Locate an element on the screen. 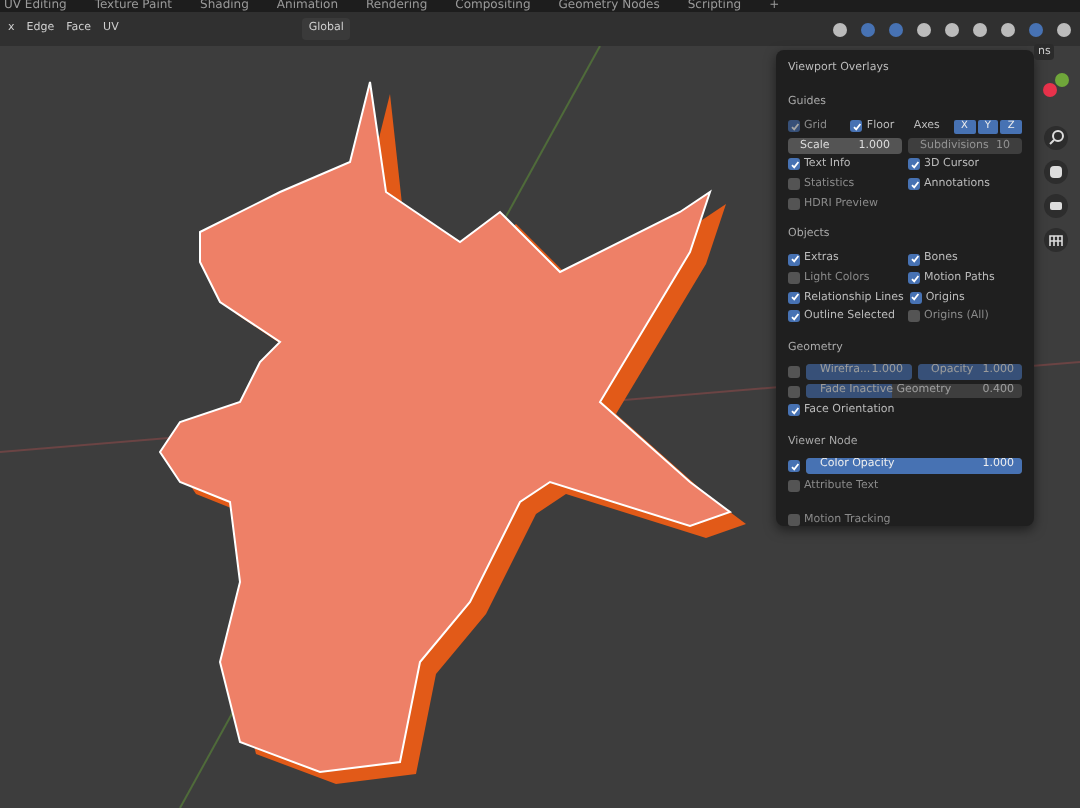 The height and width of the screenshot is (808, 1080). navigation-gizmo is located at coordinates (1056, 85).